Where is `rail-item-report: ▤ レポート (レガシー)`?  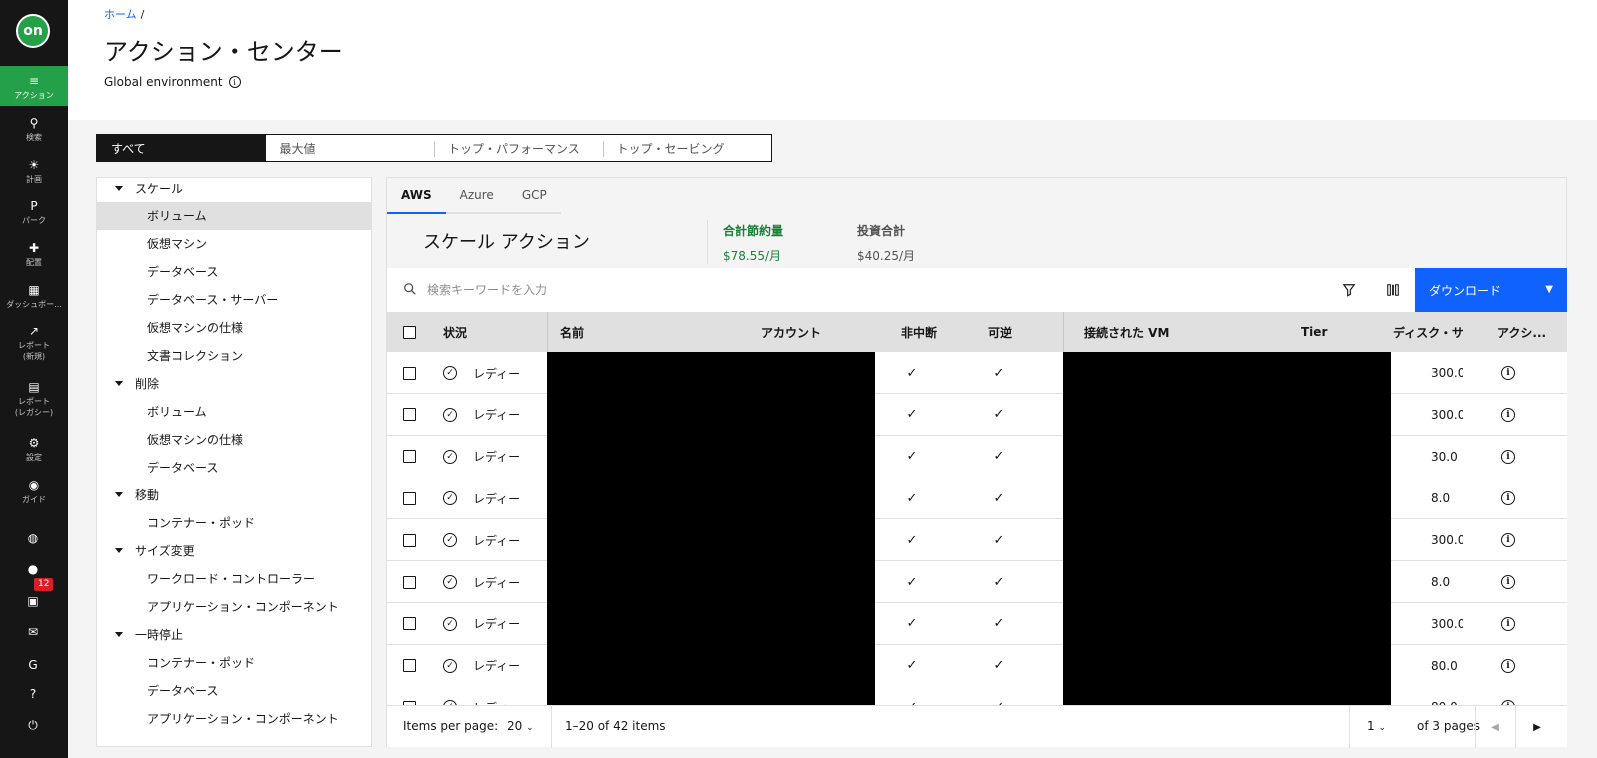
rail-item-report: ▤ レポート (レガシー) is located at coordinates (34, 401).